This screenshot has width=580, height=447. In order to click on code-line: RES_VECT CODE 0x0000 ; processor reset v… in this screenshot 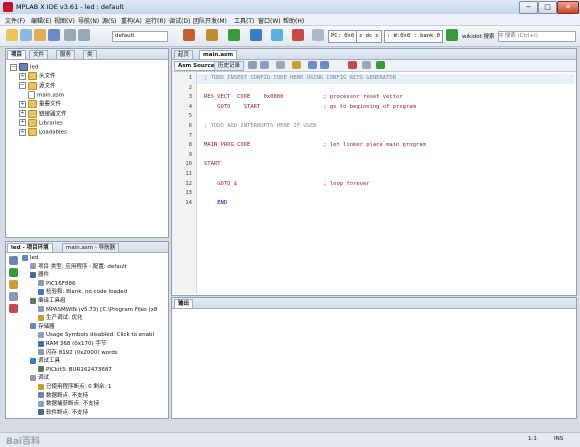, I will do `click(303, 97)`.